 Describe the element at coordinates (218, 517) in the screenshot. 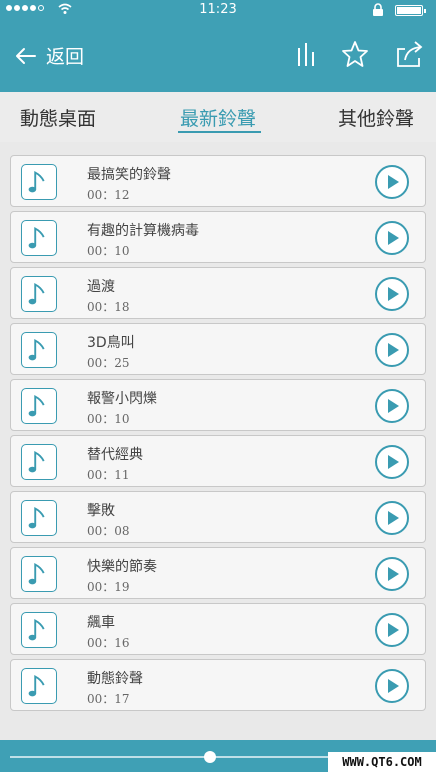

I see `ringtone-row: 擊敗 00：08` at that location.